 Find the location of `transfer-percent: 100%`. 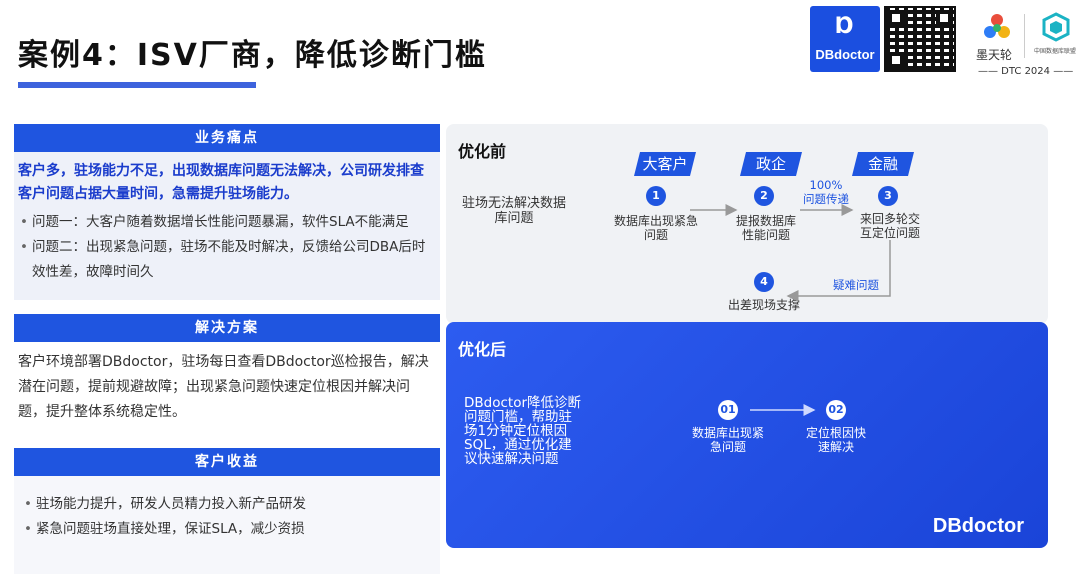

transfer-percent: 100% is located at coordinates (826, 185).